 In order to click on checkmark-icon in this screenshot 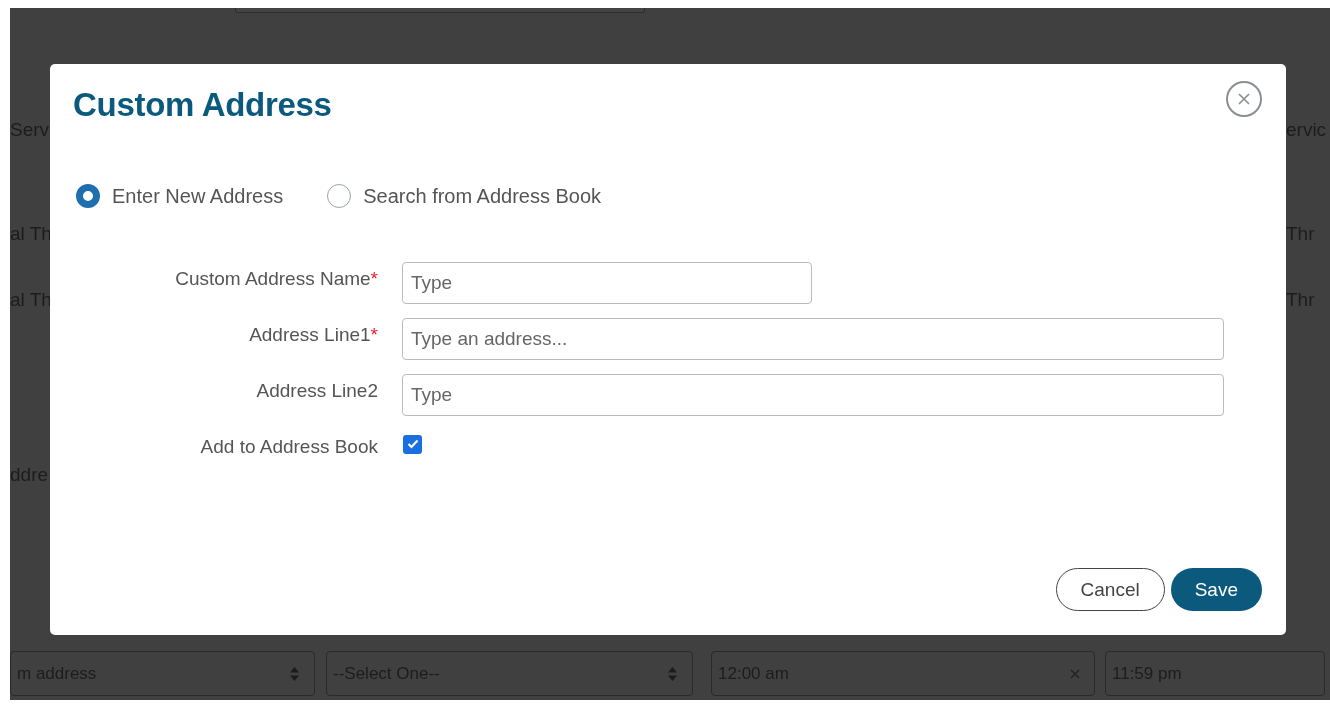, I will do `click(412, 444)`.